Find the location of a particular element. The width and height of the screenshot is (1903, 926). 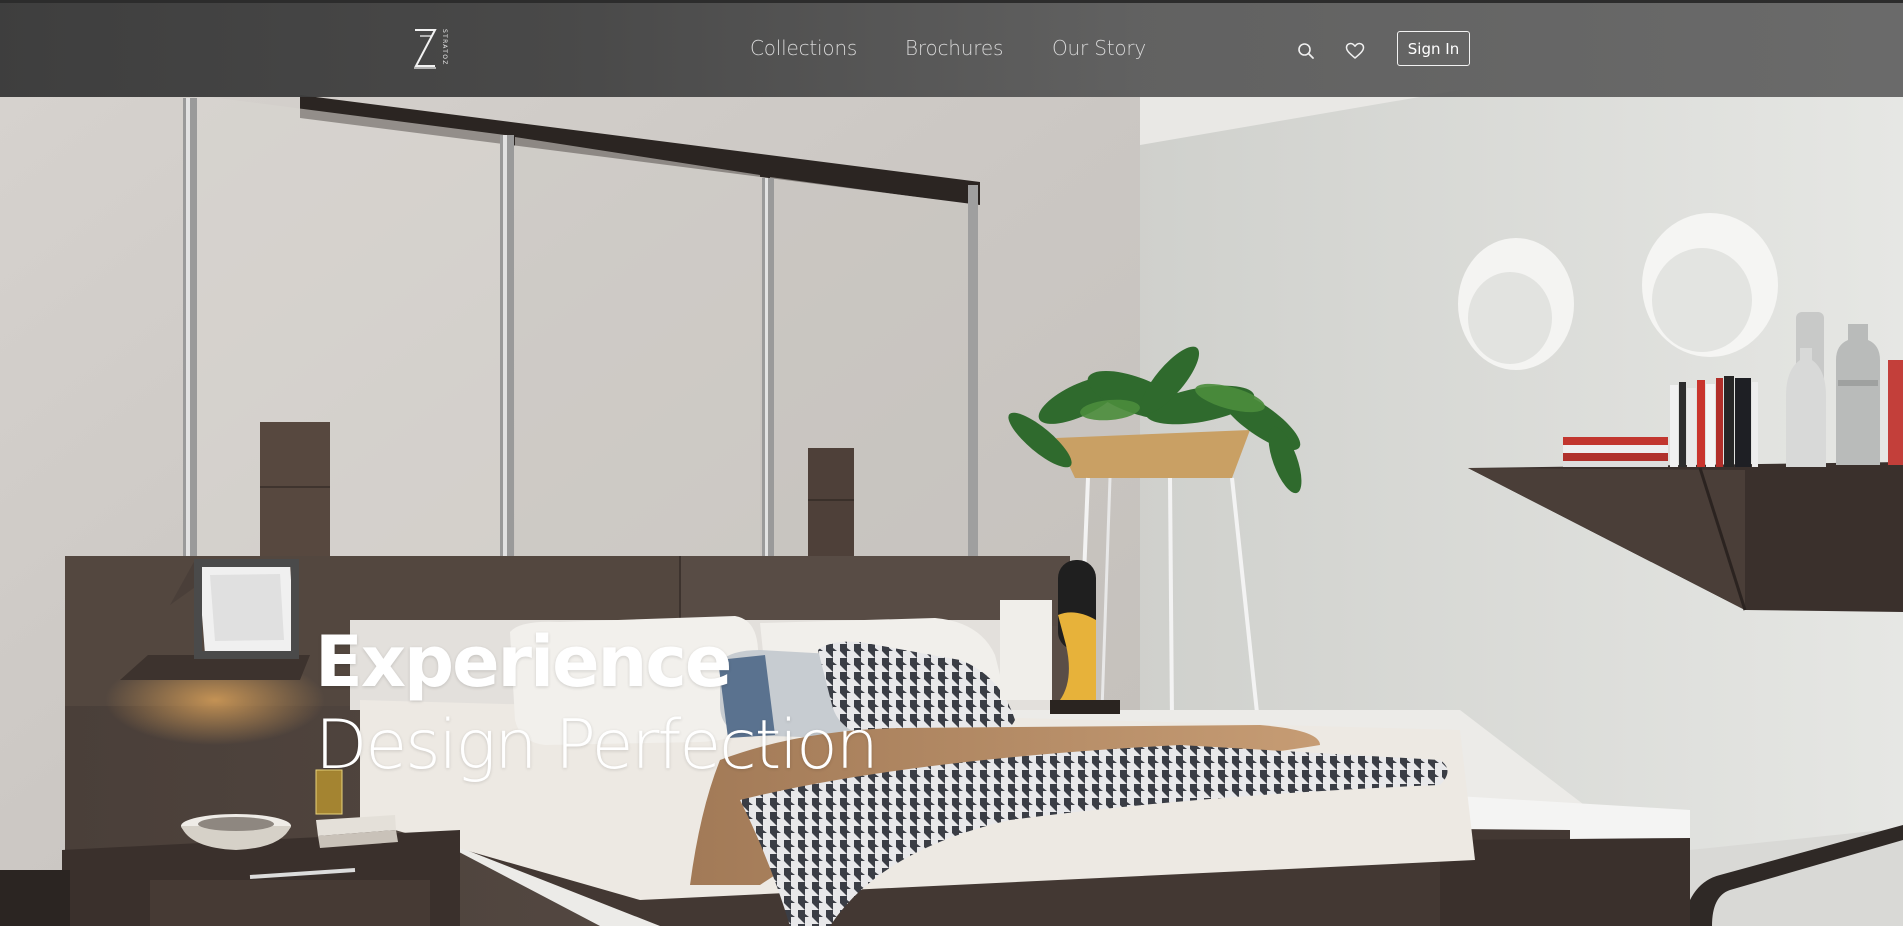

hero-headline: Experience Design Perfection is located at coordinates (597, 704).